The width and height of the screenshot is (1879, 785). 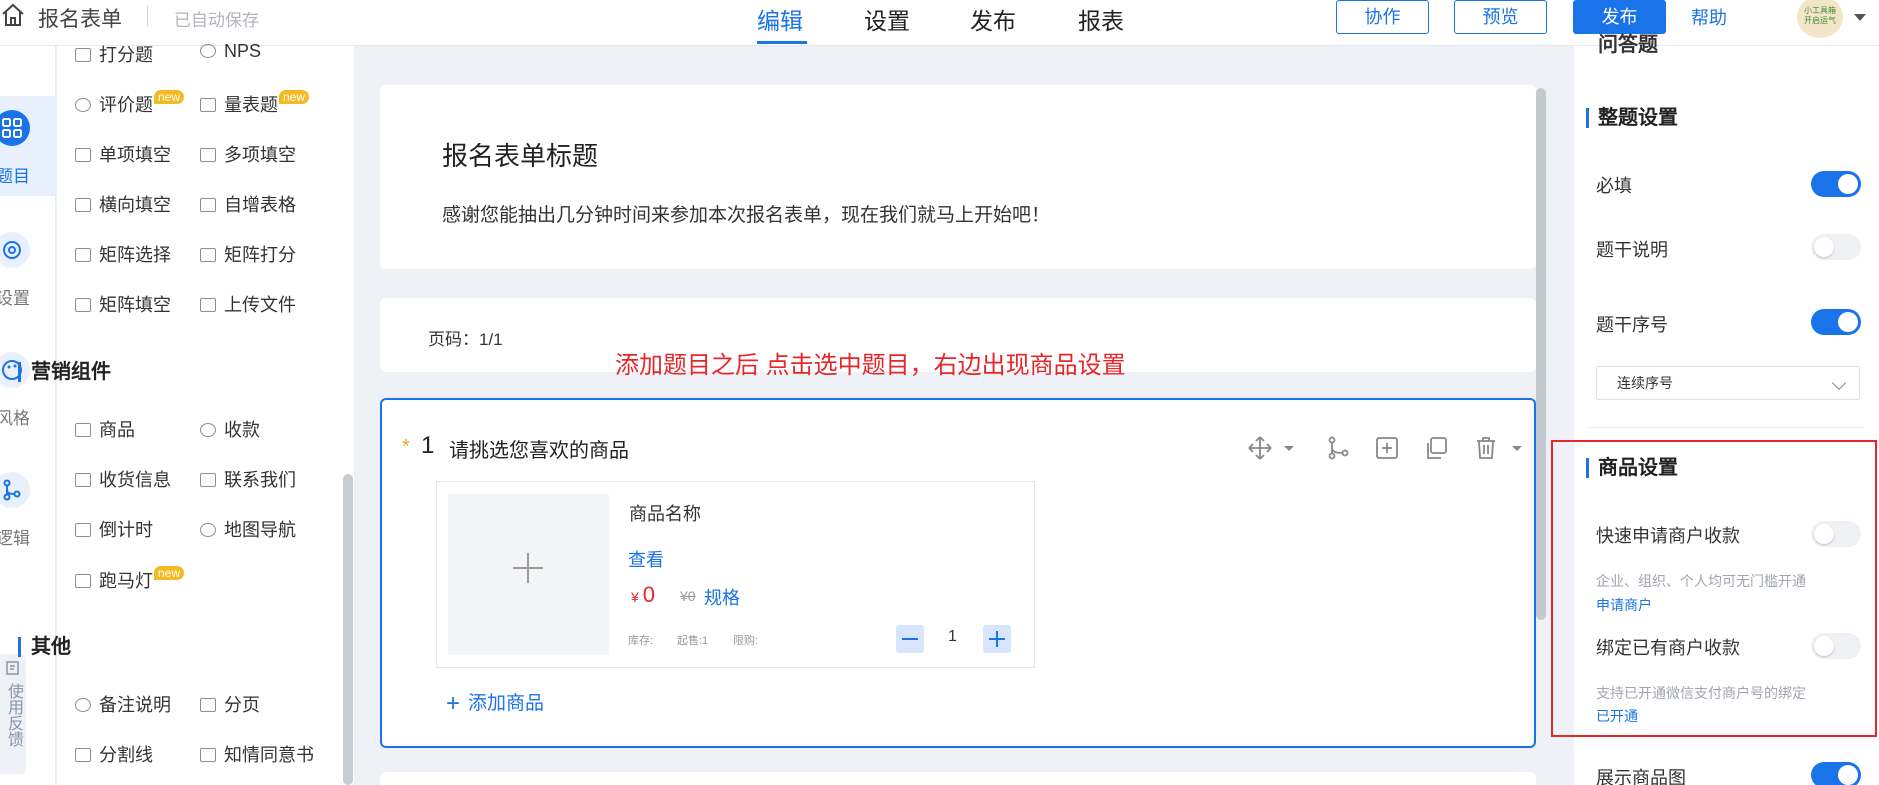 I want to click on active-tab-indicator, so click(x=782, y=42).